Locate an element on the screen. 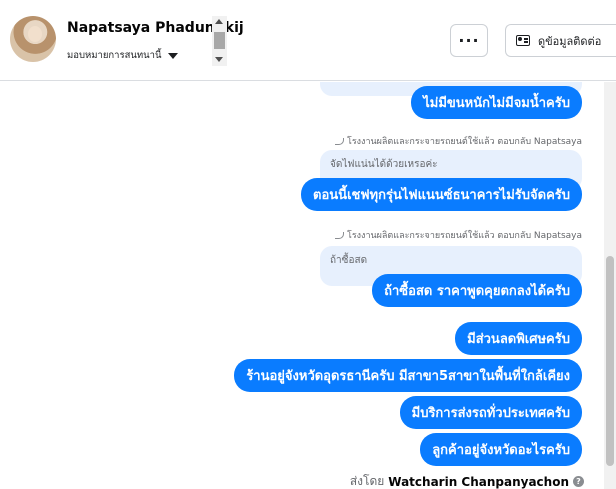 This screenshot has height=489, width=616. caret-down-icon is located at coordinates (172, 55).